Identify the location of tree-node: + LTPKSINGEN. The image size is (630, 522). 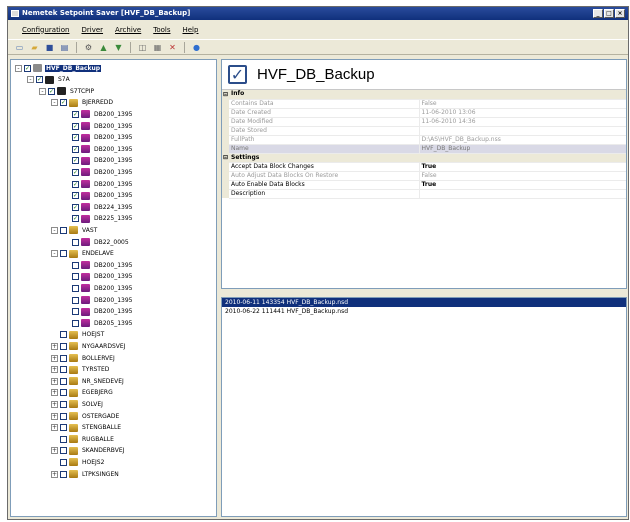
(85, 474).